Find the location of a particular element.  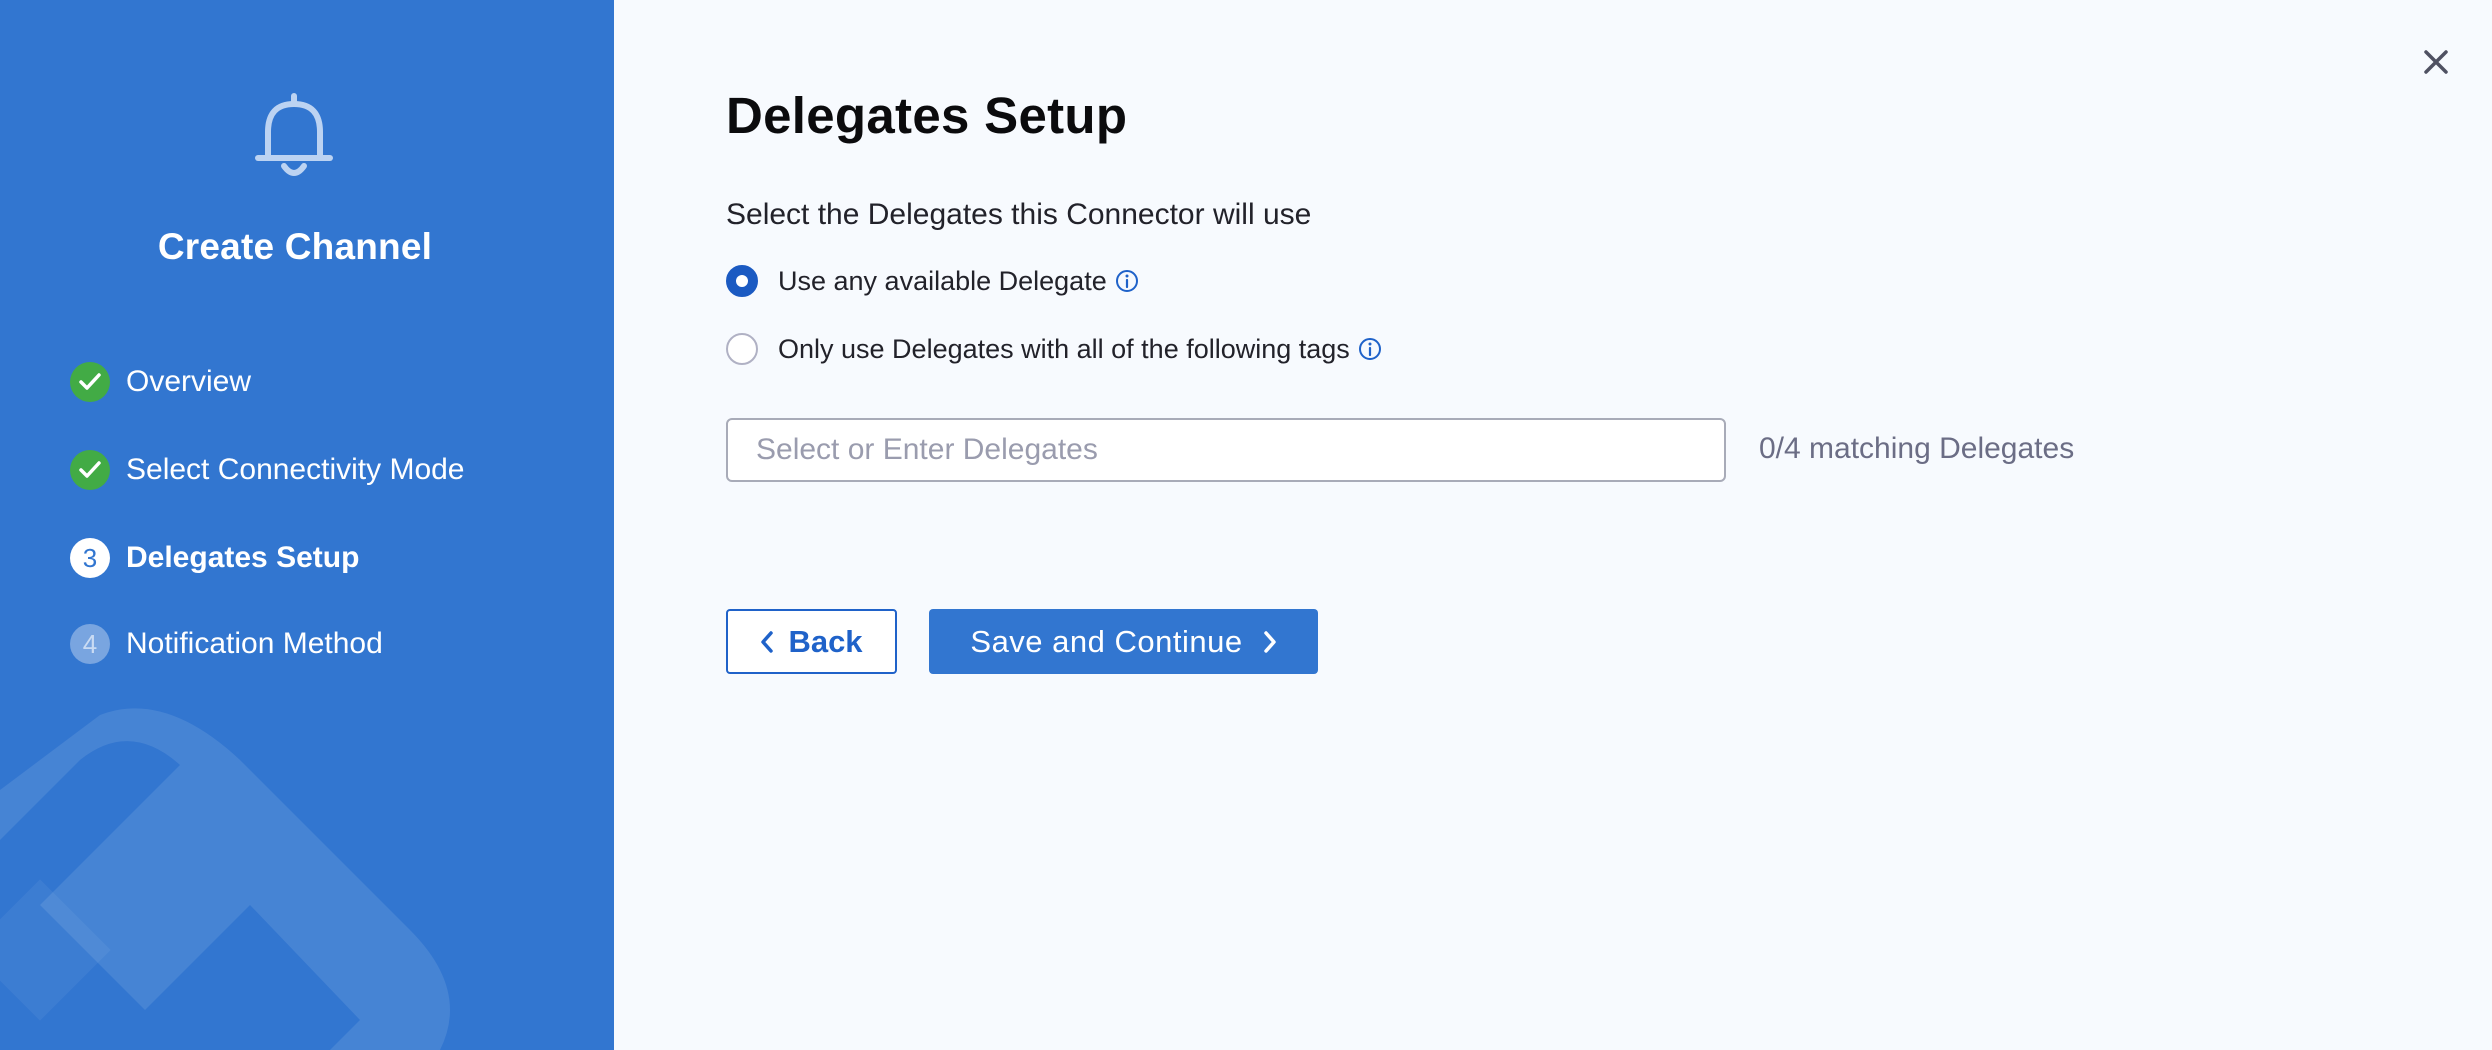

back-button-label: Back is located at coordinates (825, 641).